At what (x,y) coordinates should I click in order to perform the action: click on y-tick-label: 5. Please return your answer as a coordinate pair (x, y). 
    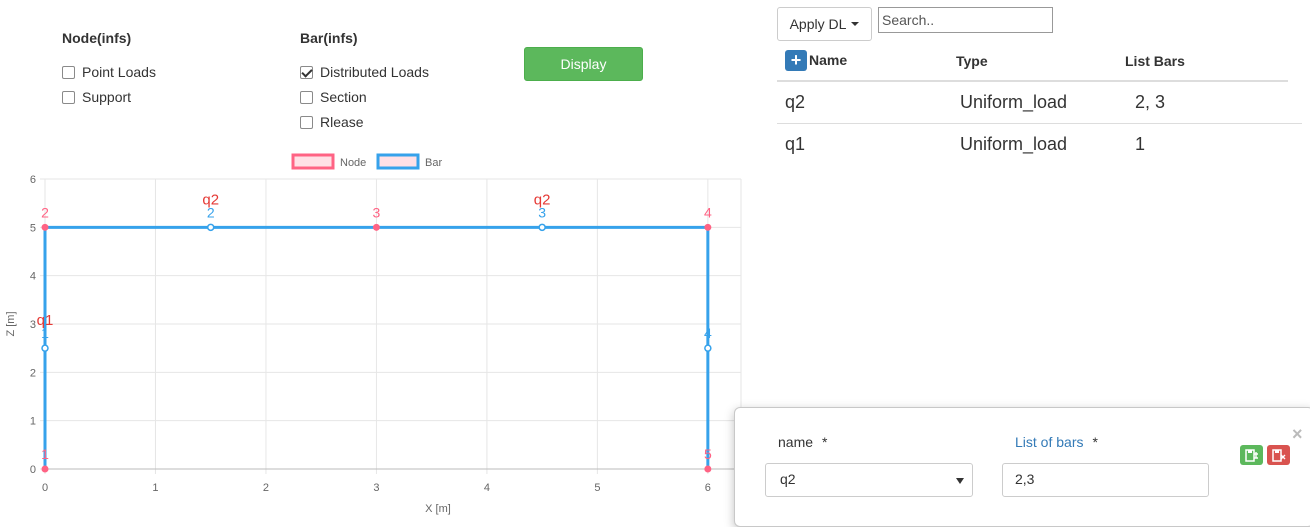
    Looking at the image, I should click on (33, 228).